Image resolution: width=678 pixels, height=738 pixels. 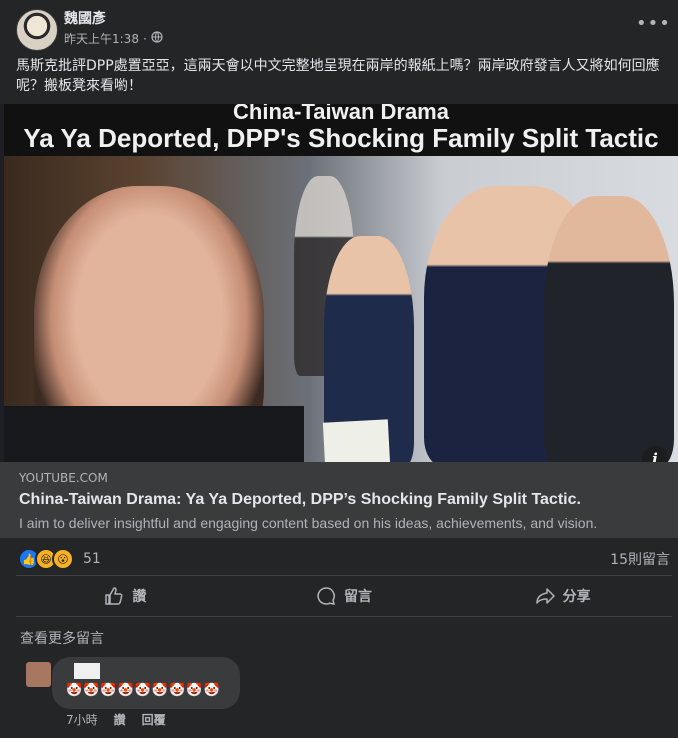 I want to click on post-header: 魏國彥 昨天上午1:38 · •••, so click(x=339, y=25).